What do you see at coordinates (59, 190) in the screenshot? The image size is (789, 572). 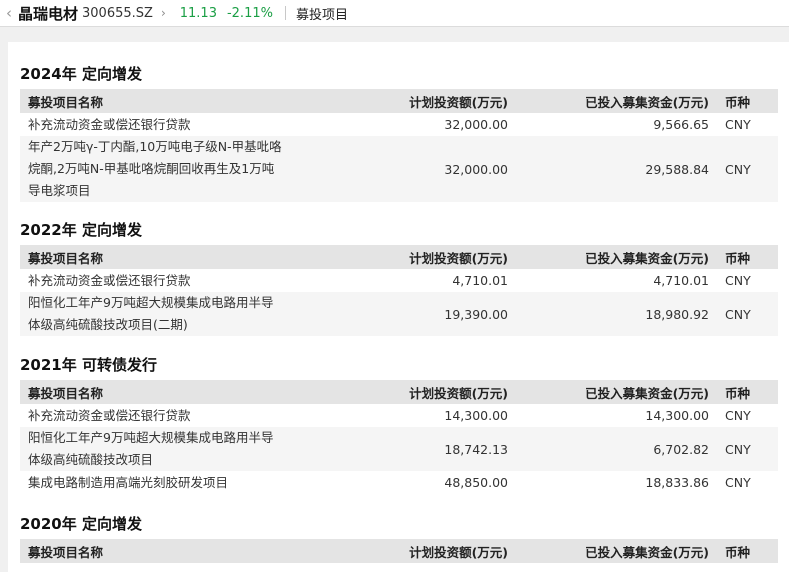 I see `project-name-line: 导电浆项目` at bounding box center [59, 190].